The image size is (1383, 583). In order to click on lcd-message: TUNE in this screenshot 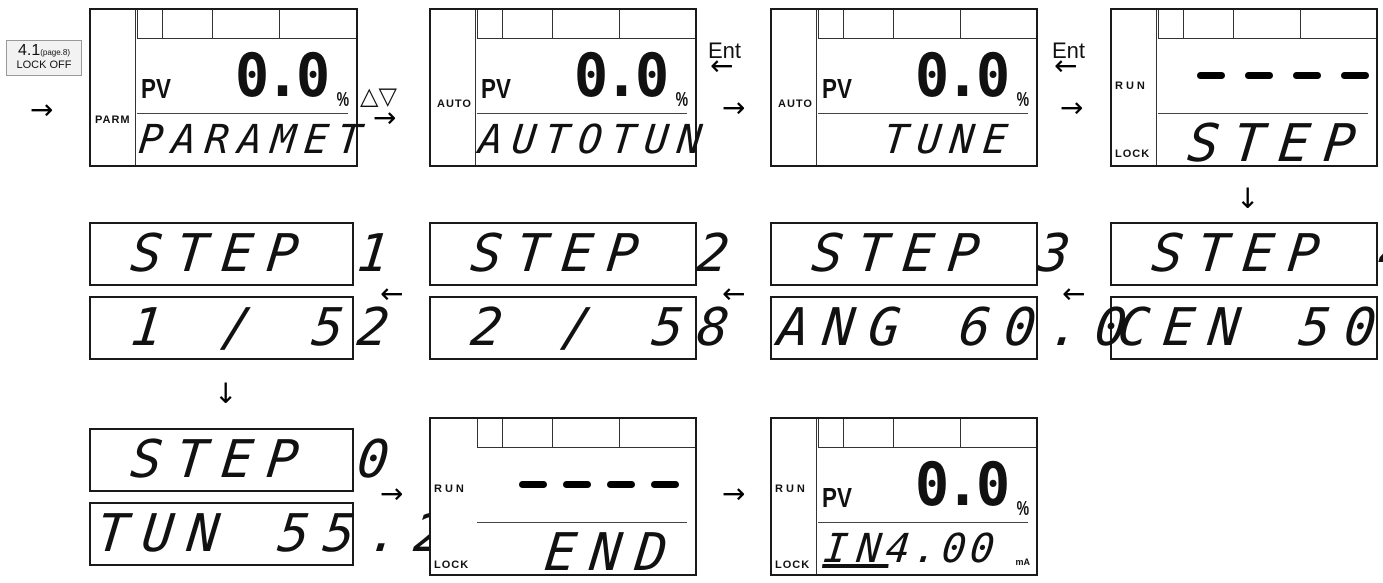, I will do `click(950, 140)`.